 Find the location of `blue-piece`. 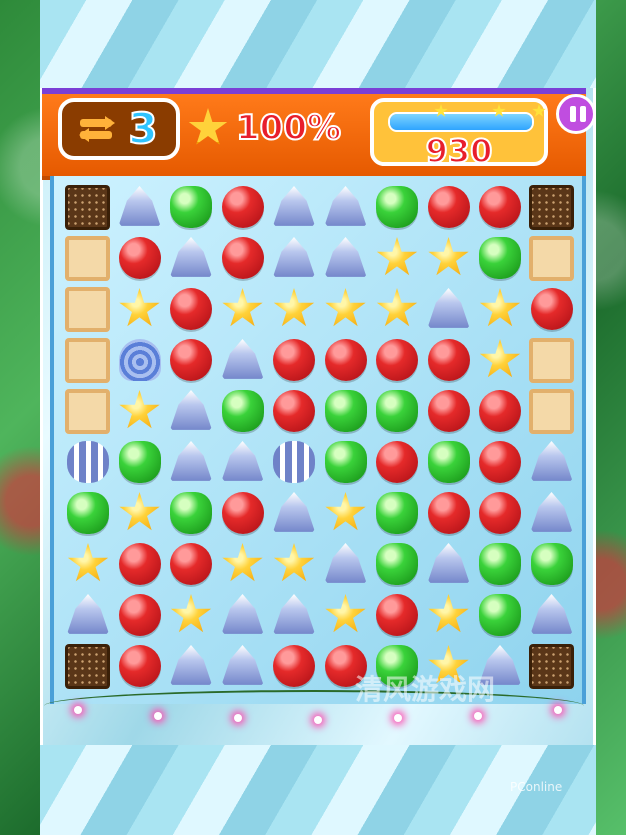

blue-piece is located at coordinates (139, 206).